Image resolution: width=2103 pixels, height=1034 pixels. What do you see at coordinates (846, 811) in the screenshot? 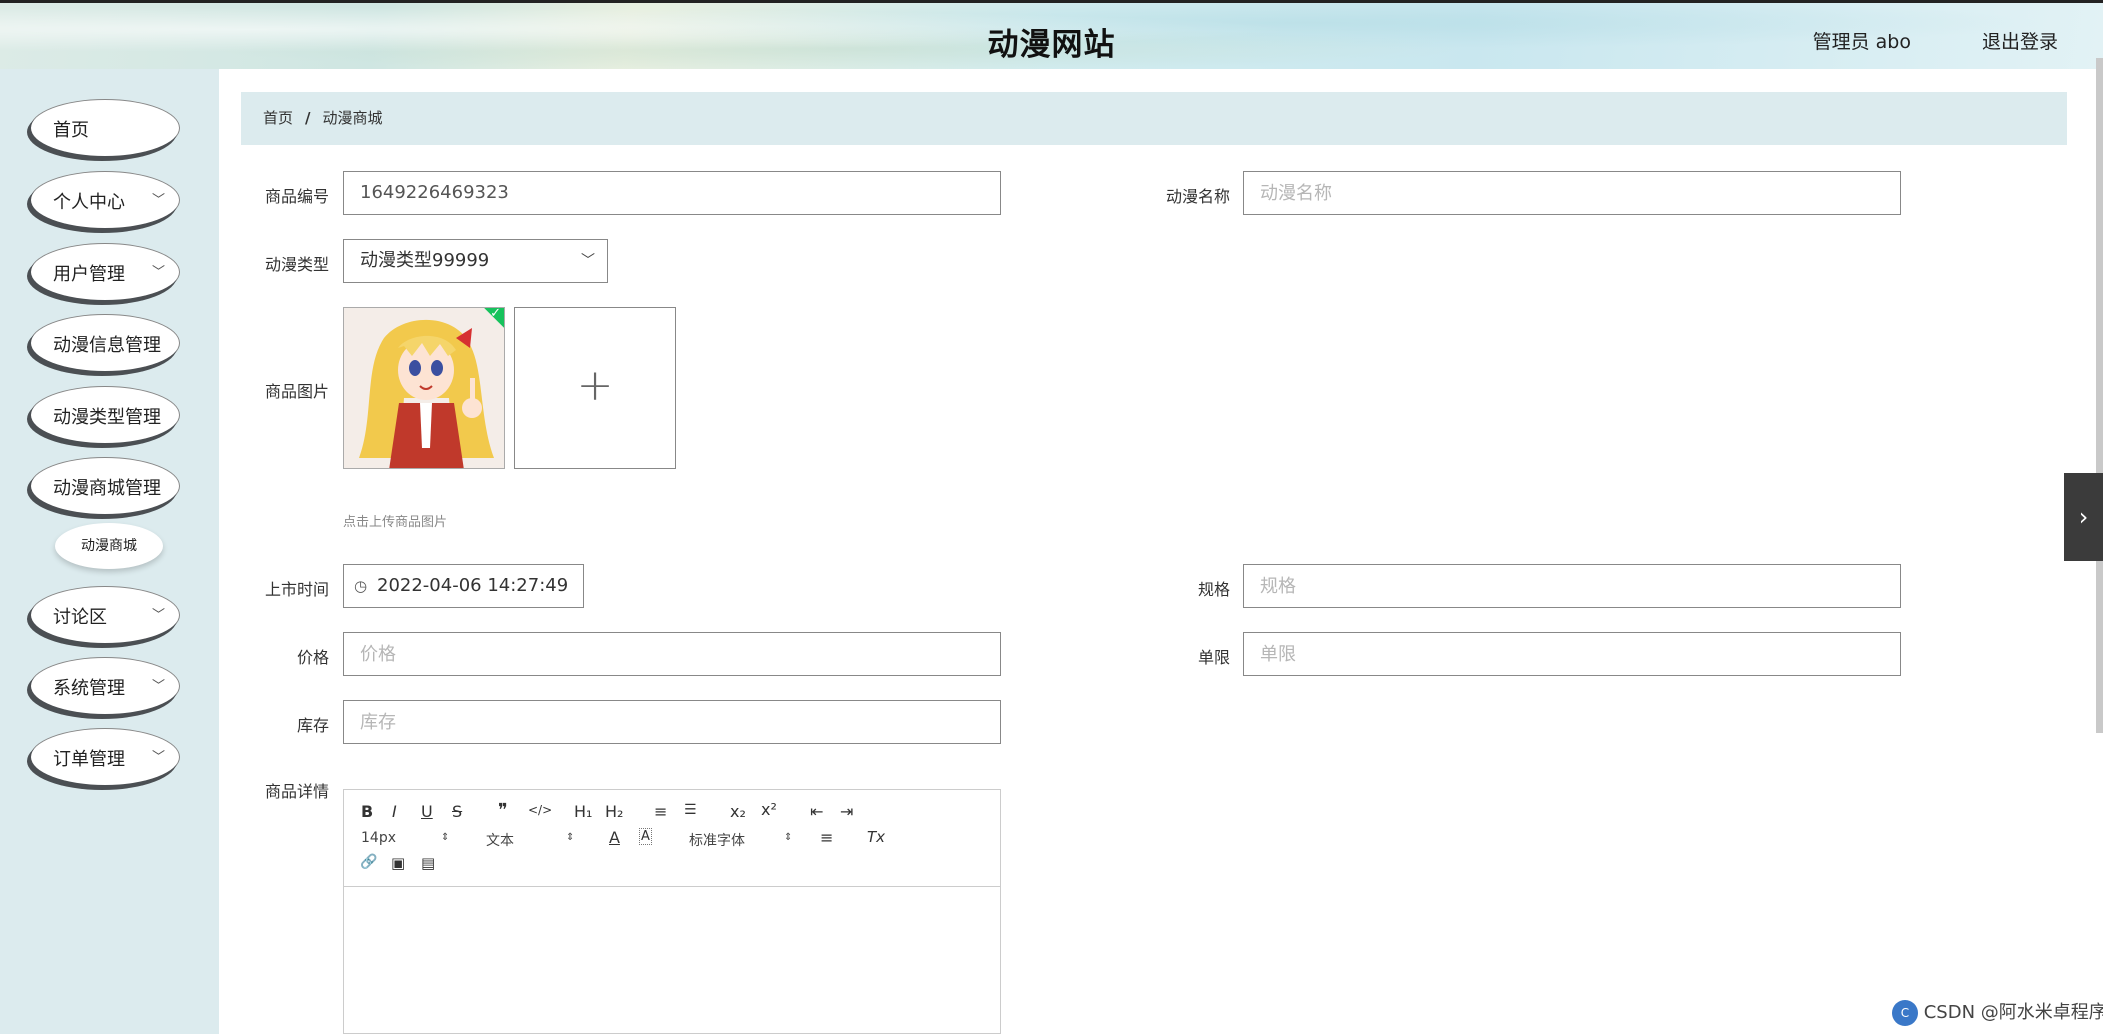
I see `indent-button: ⇥` at bounding box center [846, 811].